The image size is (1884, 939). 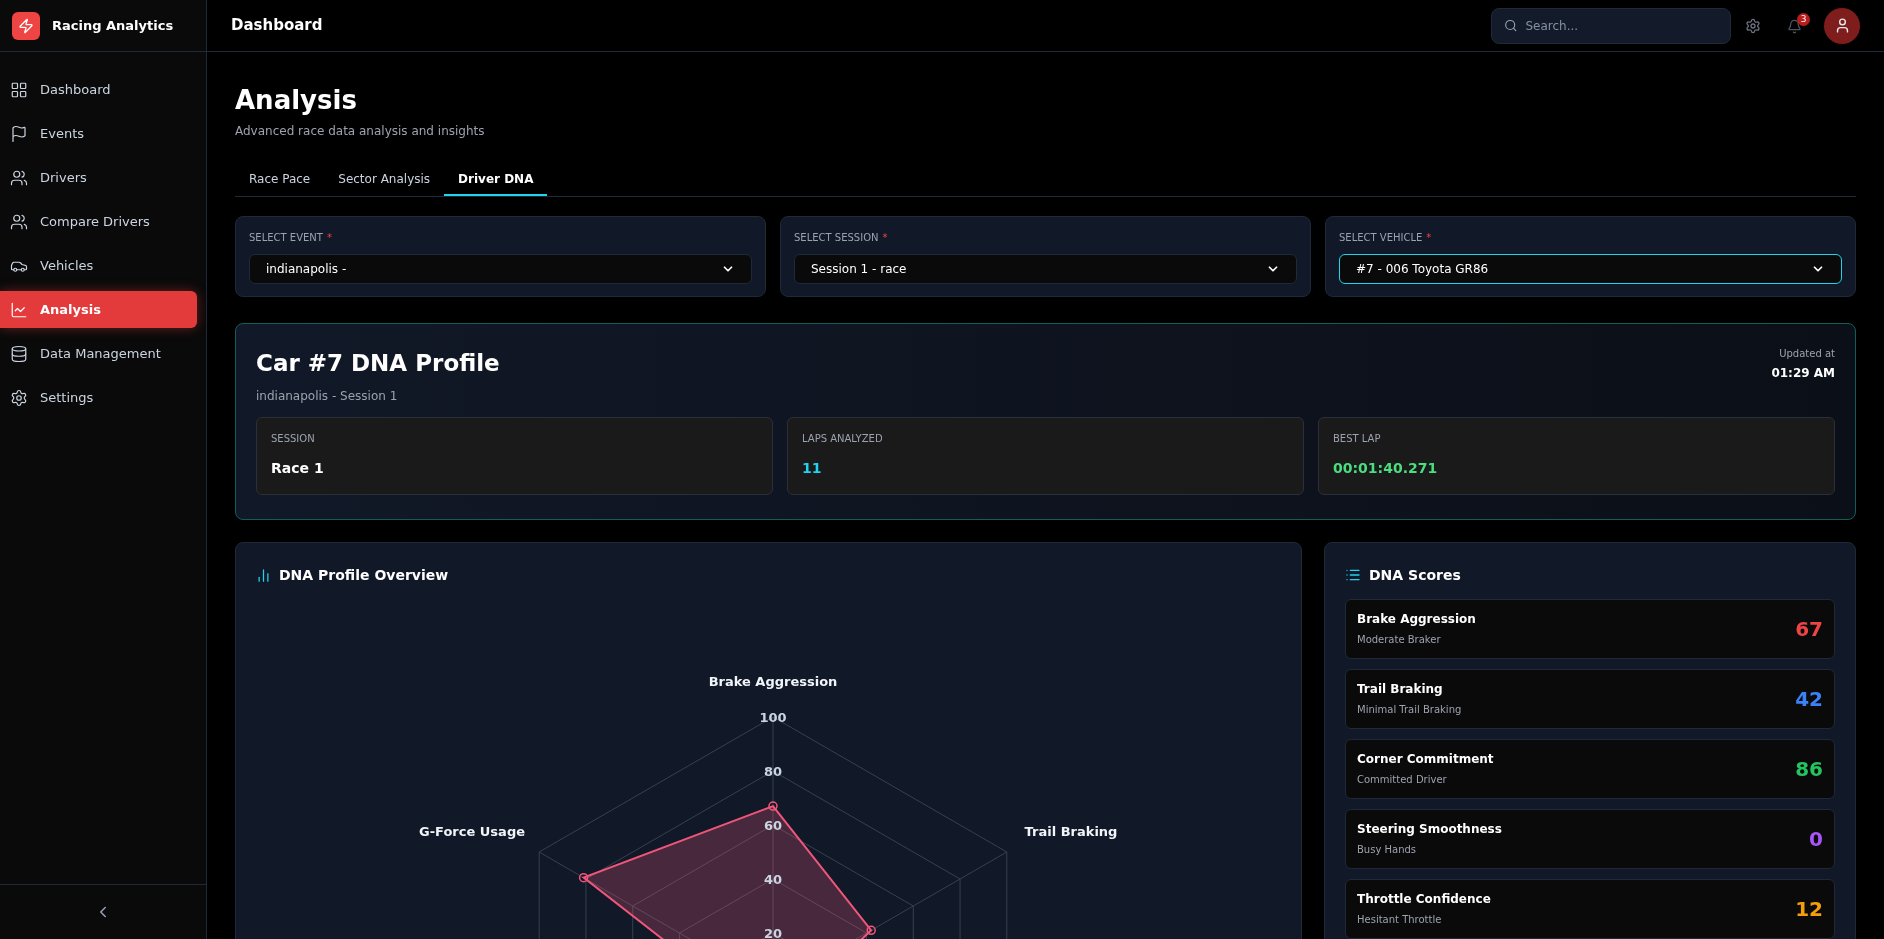 What do you see at coordinates (1426, 759) in the screenshot?
I see `score-name: Corner Commitment` at bounding box center [1426, 759].